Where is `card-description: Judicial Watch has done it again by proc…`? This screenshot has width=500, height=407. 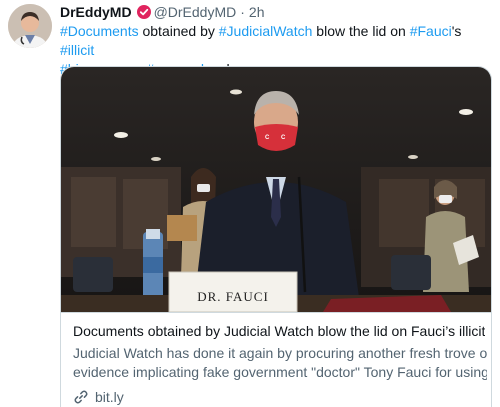
card-description: Judicial Watch has done it again by proc… is located at coordinates (280, 363).